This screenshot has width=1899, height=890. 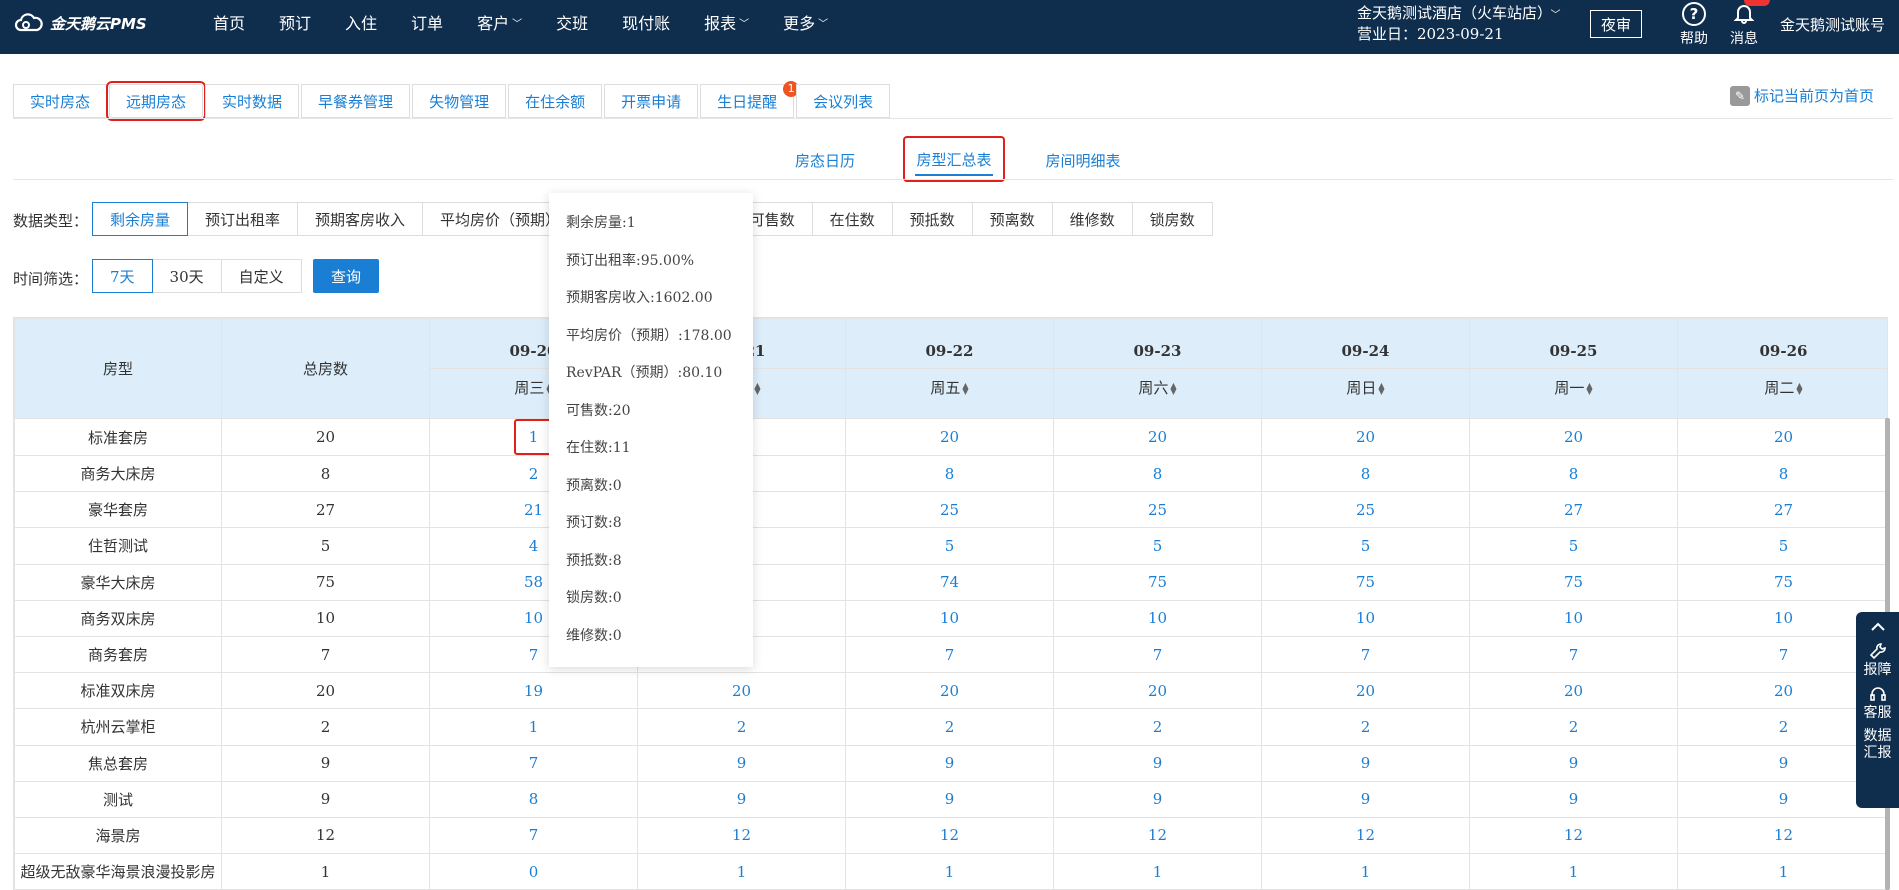 I want to click on tab-0: 实时房态, so click(x=60, y=101).